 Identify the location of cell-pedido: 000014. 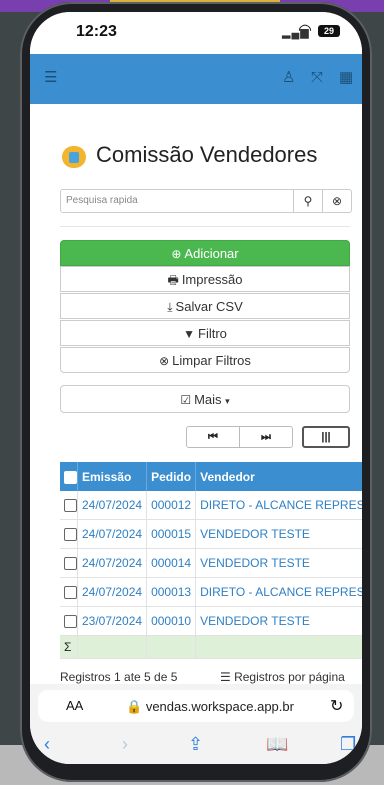
(171, 563).